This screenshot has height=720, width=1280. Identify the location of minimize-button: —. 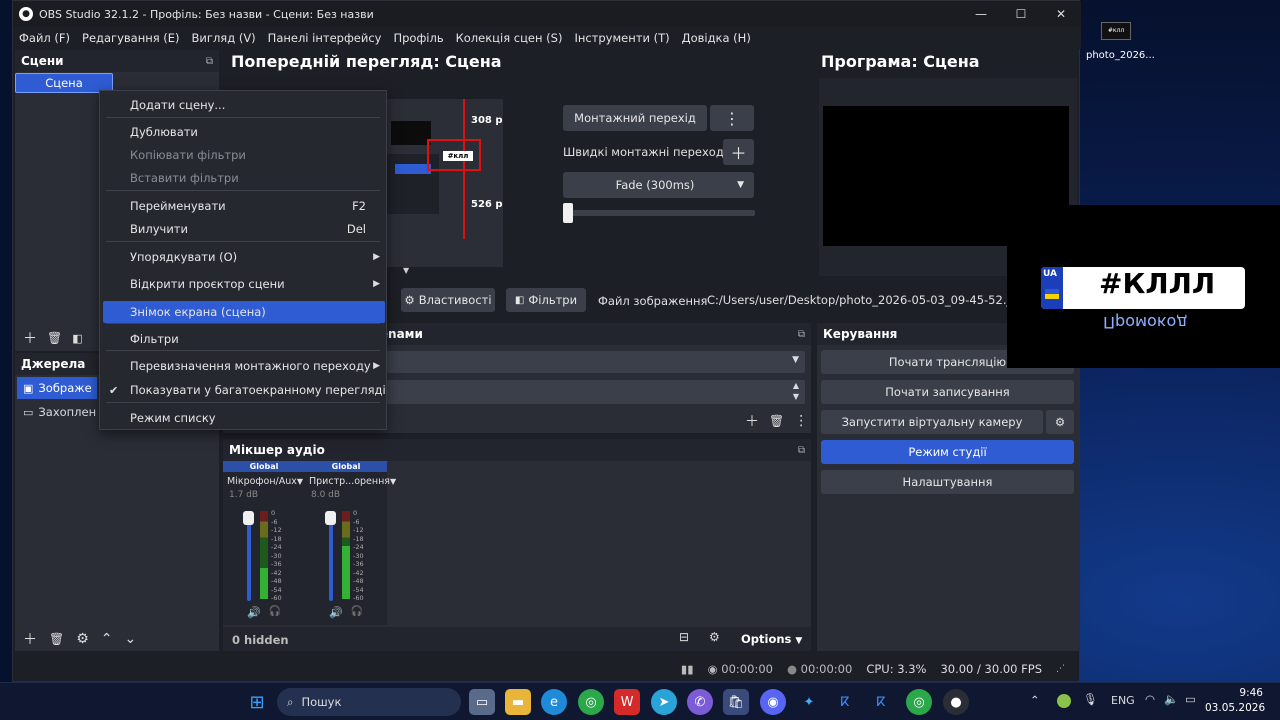
(981, 14).